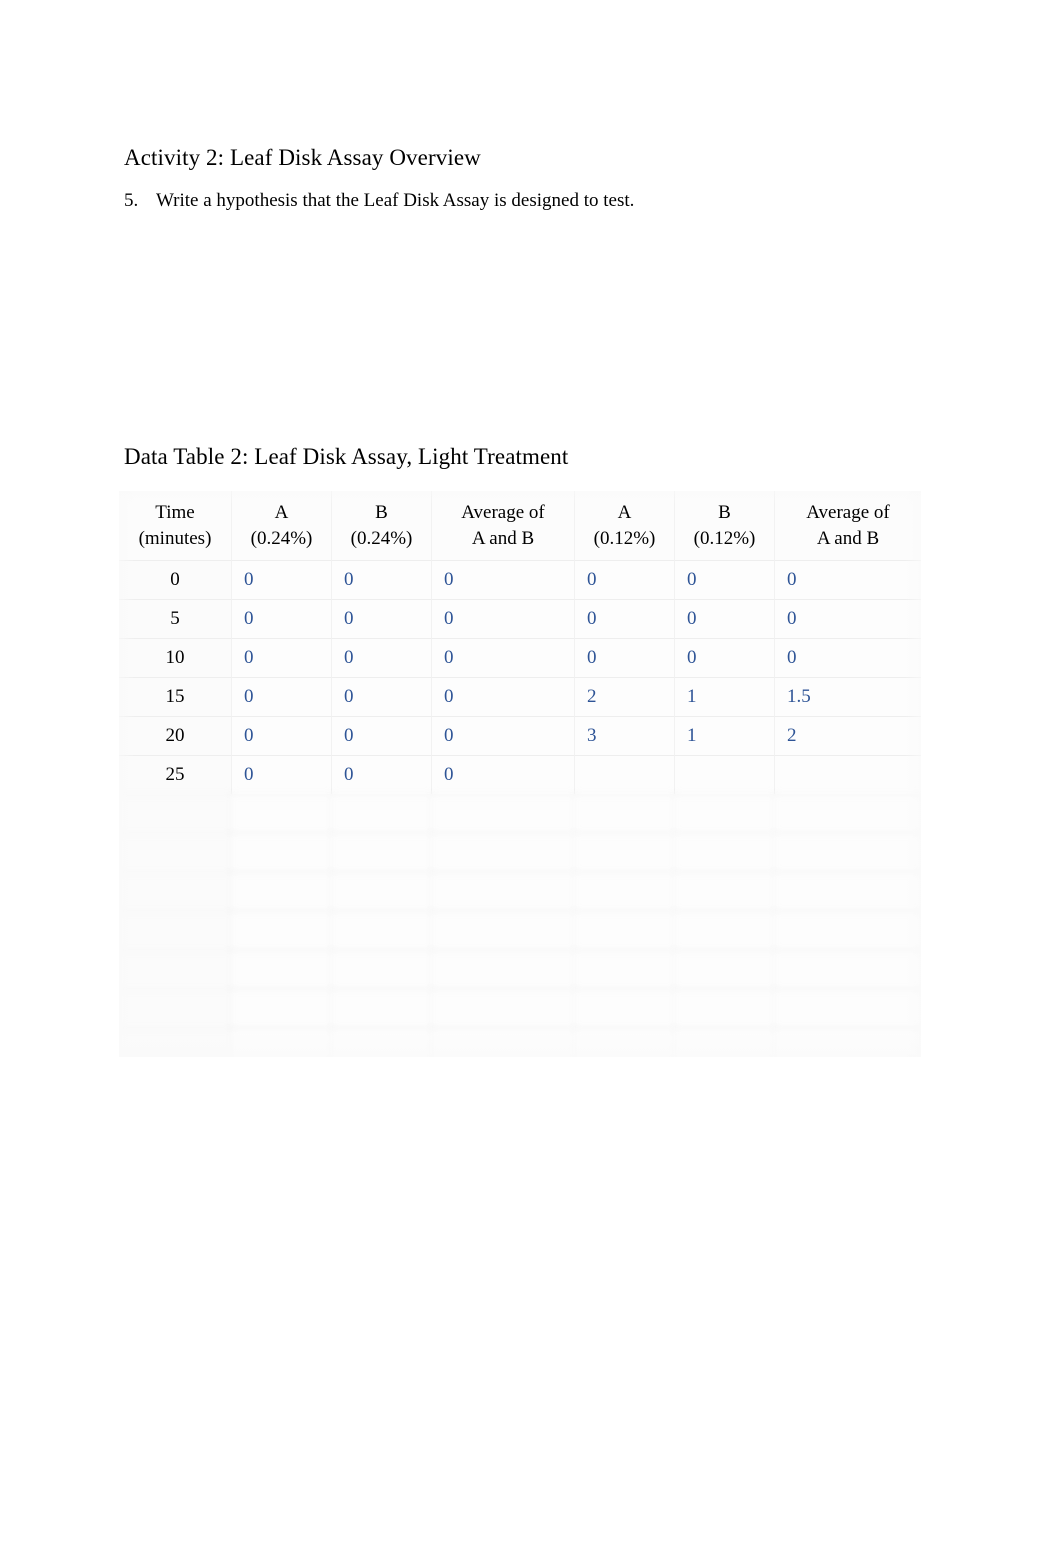  I want to click on column-header-average-024: Average of A and B, so click(503, 525).